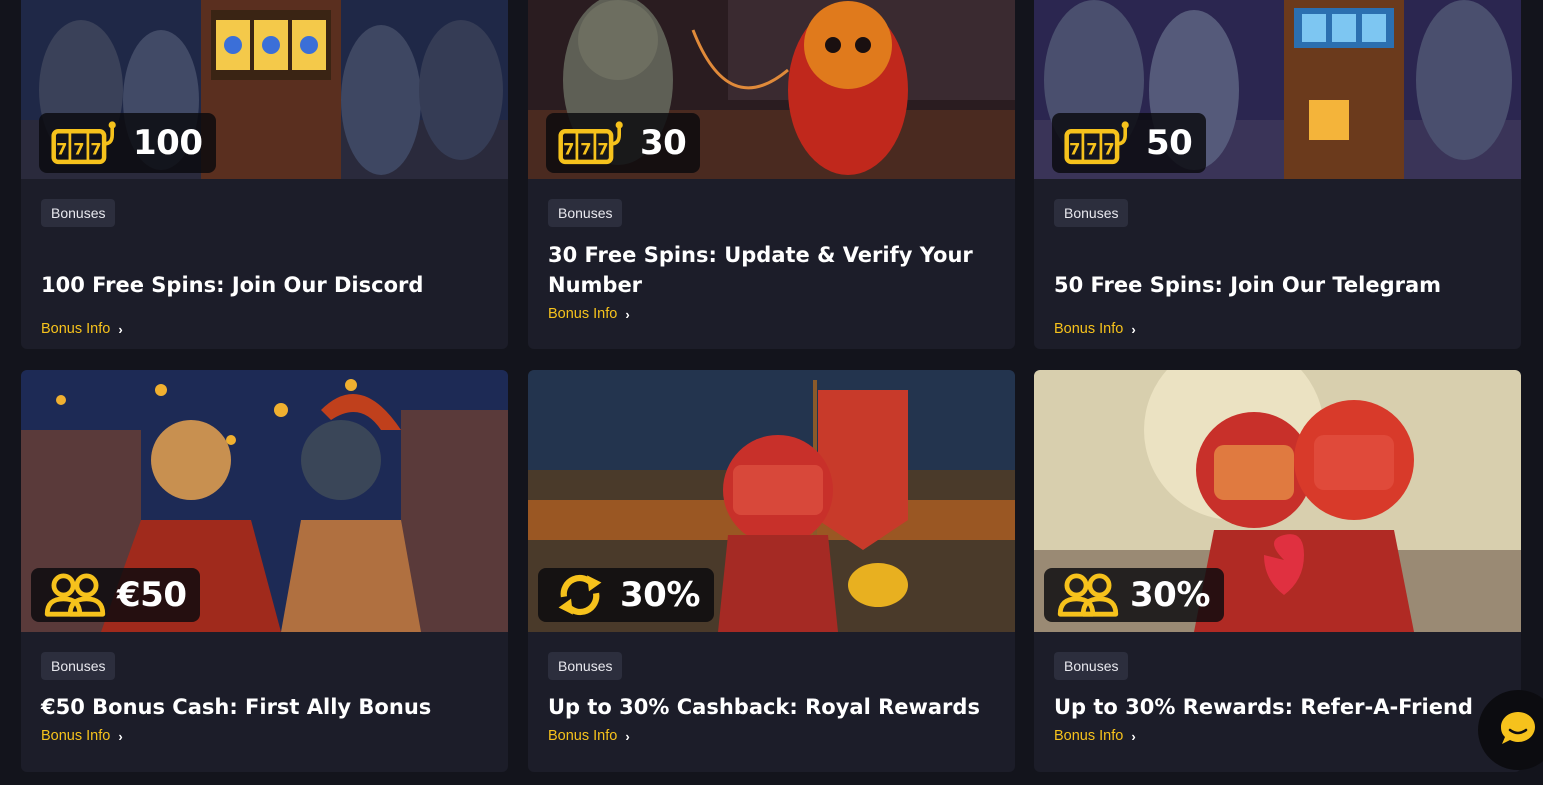 Image resolution: width=1543 pixels, height=785 pixels. I want to click on bonus-badge: 100, so click(128, 143).